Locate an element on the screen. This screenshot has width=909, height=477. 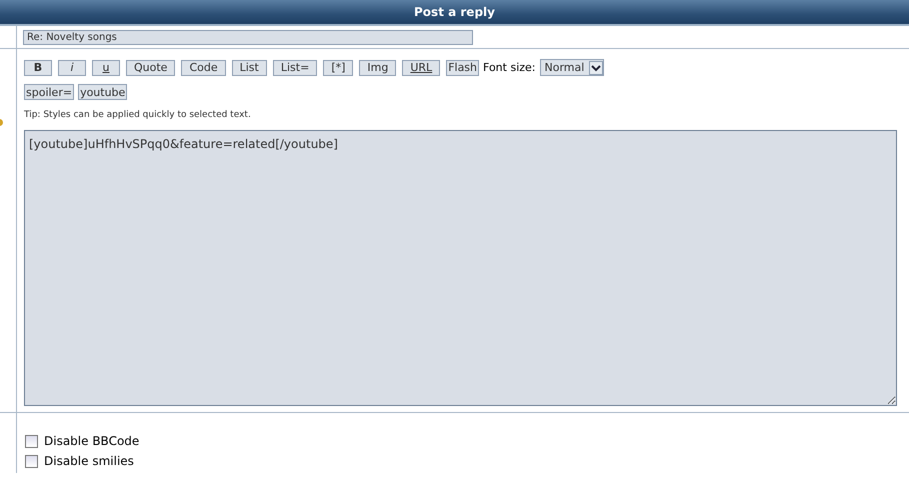
format-button: List= is located at coordinates (295, 68).